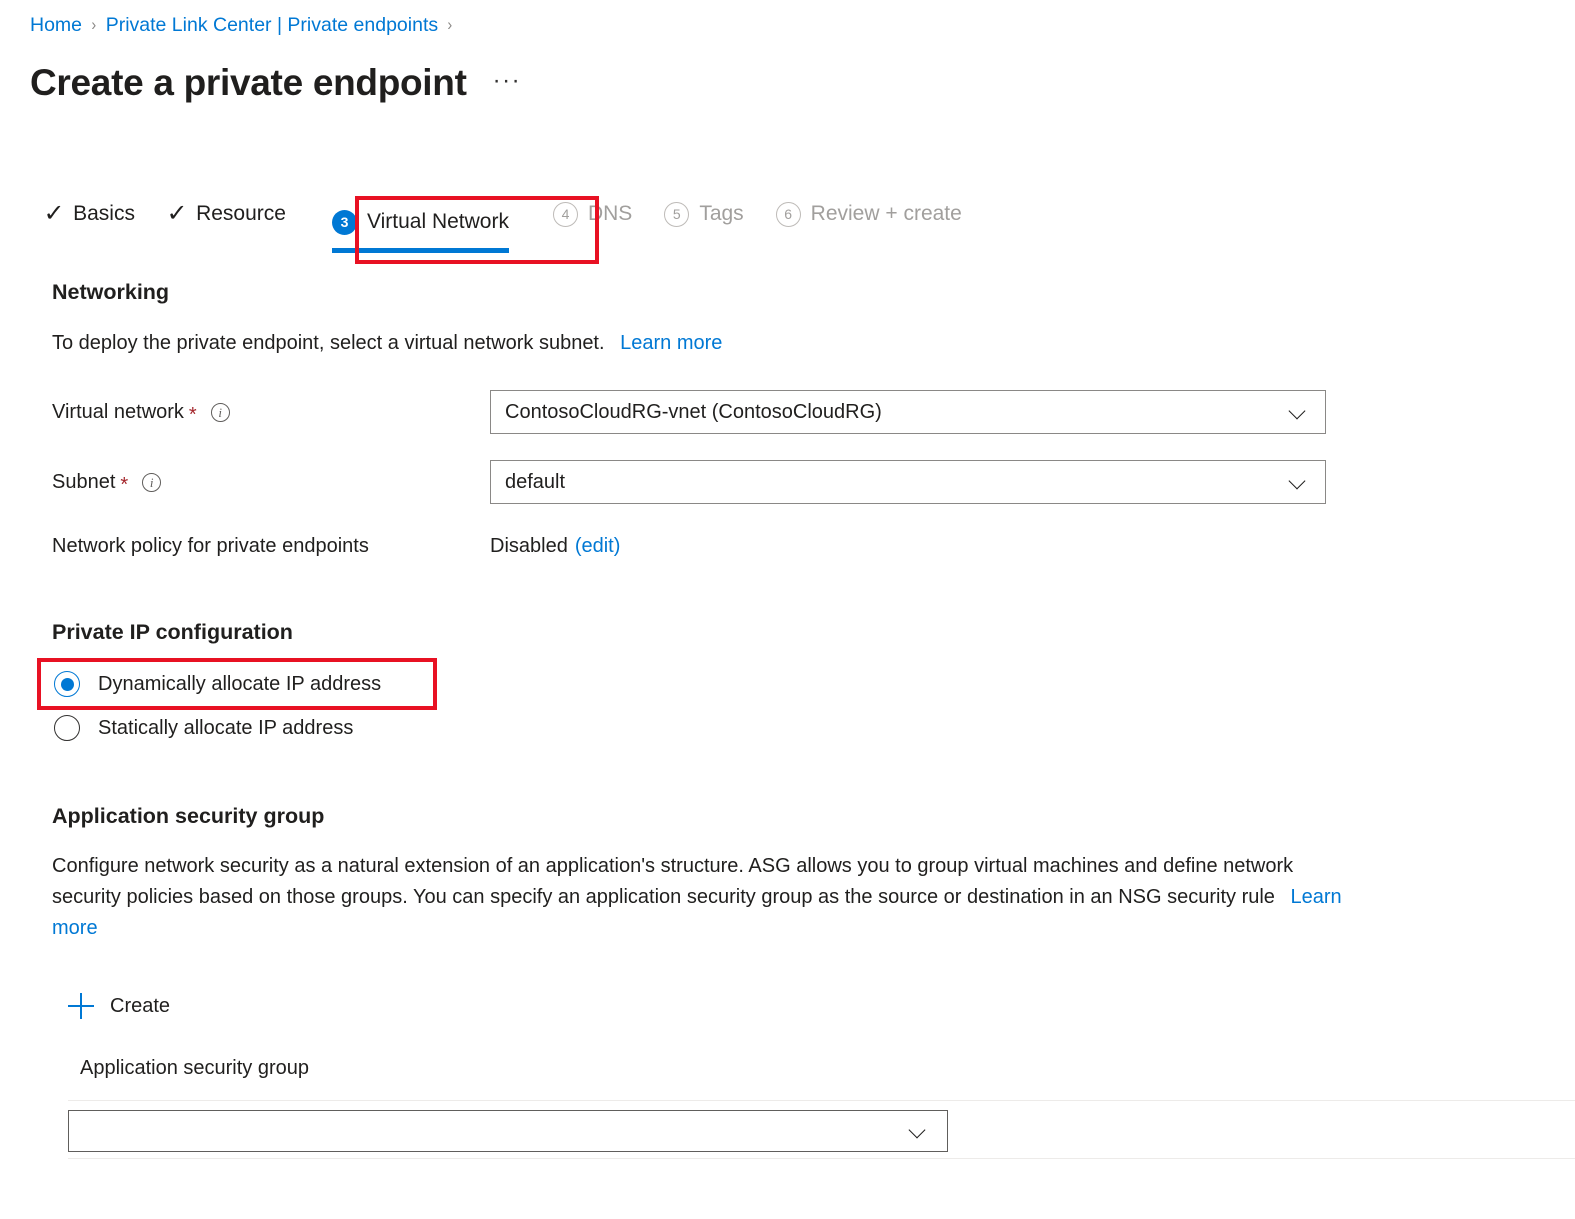 The image size is (1575, 1219). Describe the element at coordinates (693, 411) in the screenshot. I see `virtual-network-value: ContosoCloudRG-vnet (ContosoCloudRG)` at that location.